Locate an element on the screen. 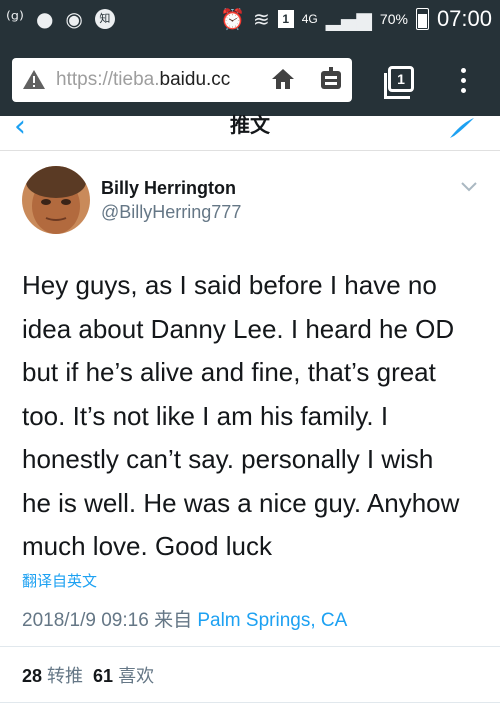  url-text: https://tieba.baidu.cc is located at coordinates (145, 80).